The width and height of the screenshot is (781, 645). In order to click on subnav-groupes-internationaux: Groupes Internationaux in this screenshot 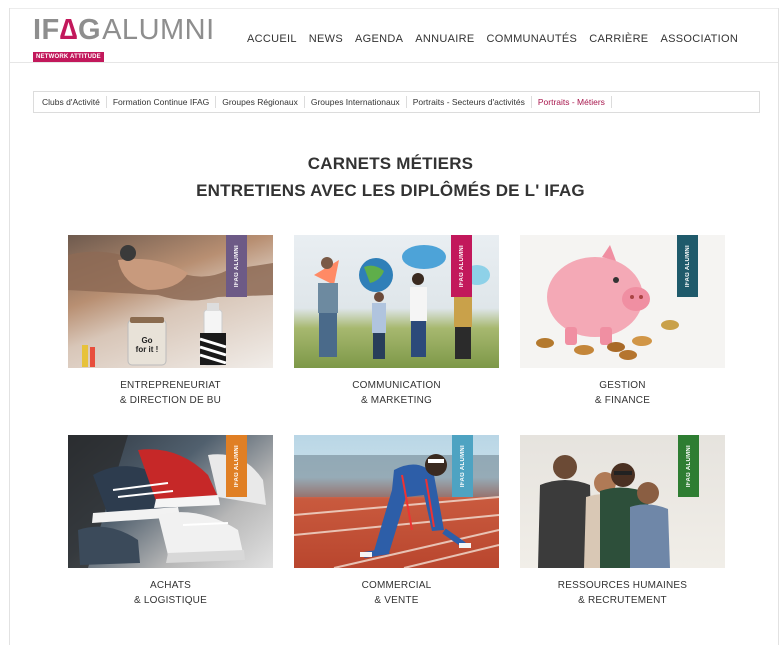, I will do `click(356, 102)`.